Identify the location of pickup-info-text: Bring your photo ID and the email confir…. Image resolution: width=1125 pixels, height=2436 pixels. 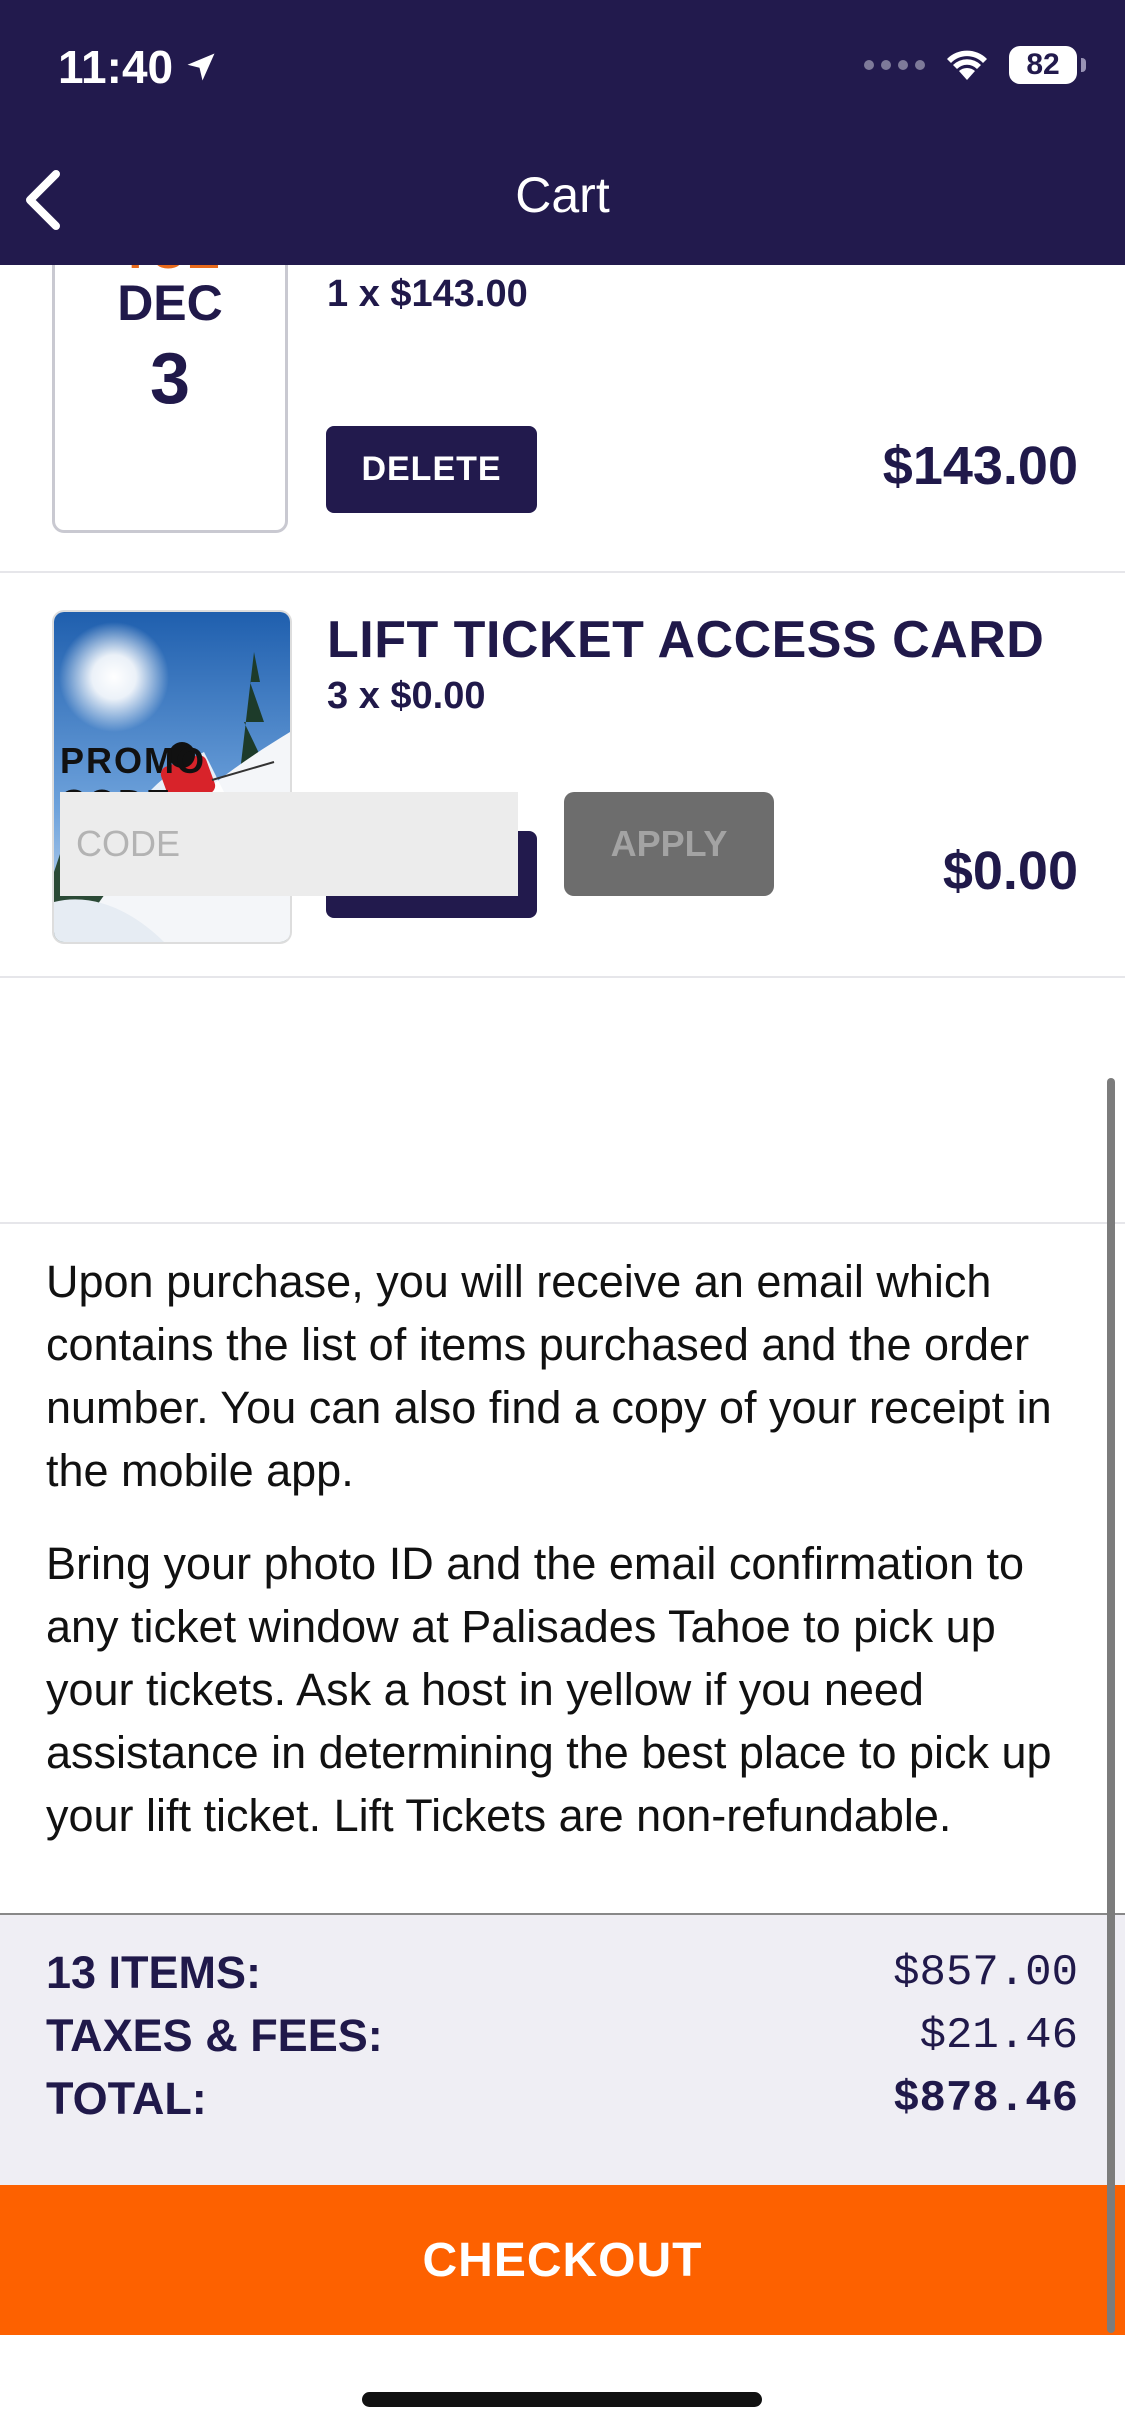
(549, 1689).